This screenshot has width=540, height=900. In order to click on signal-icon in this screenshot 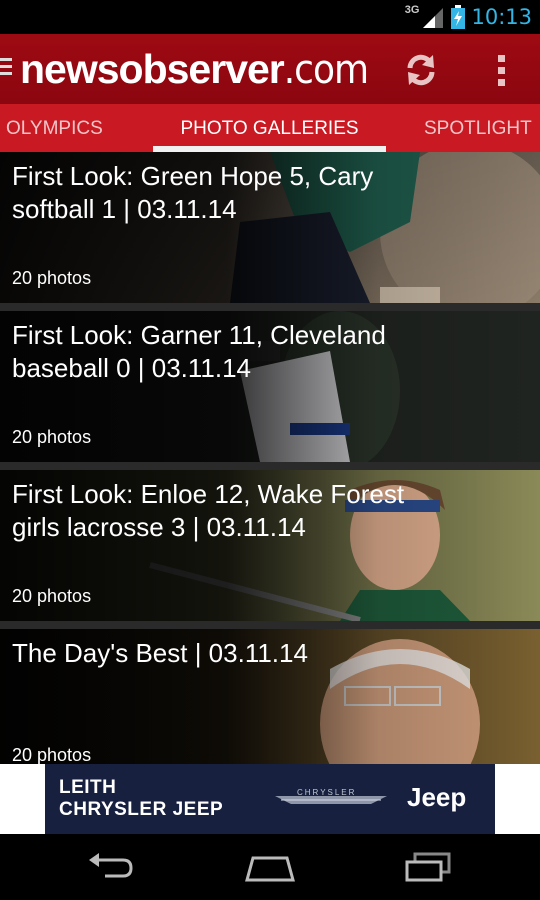, I will do `click(433, 18)`.